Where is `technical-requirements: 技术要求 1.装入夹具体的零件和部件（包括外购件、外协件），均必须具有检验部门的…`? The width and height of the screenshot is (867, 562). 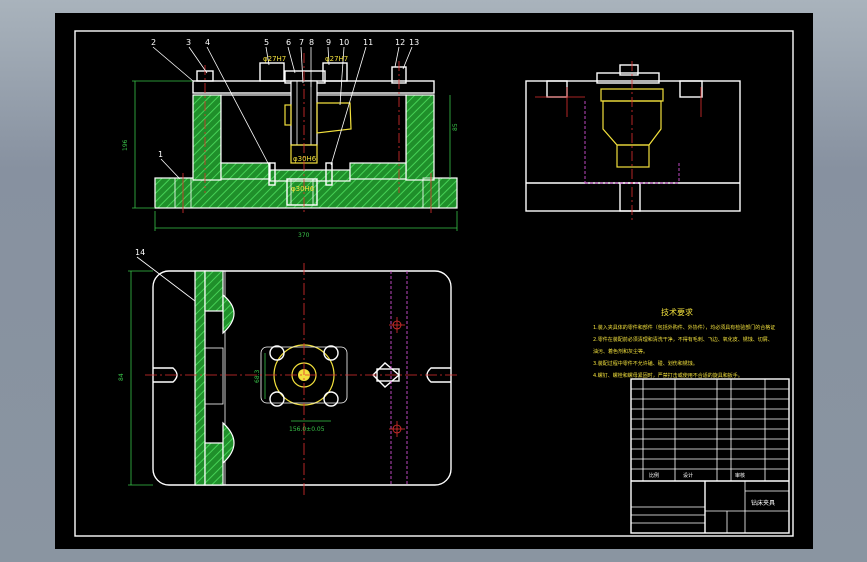
technical-requirements: 技术要求 1.装入夹具体的零件和部件（包括外购件、外协件），均必须具有检验部门的… is located at coordinates (684, 343).